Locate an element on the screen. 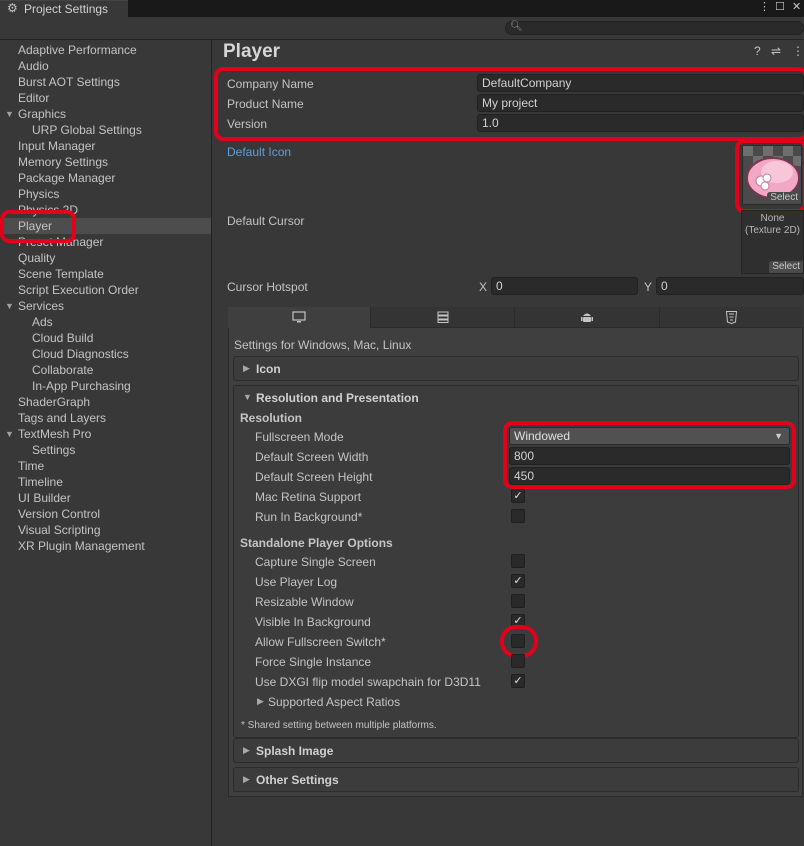 The width and height of the screenshot is (804, 846). hotspot-y-field: 0 is located at coordinates (730, 286).